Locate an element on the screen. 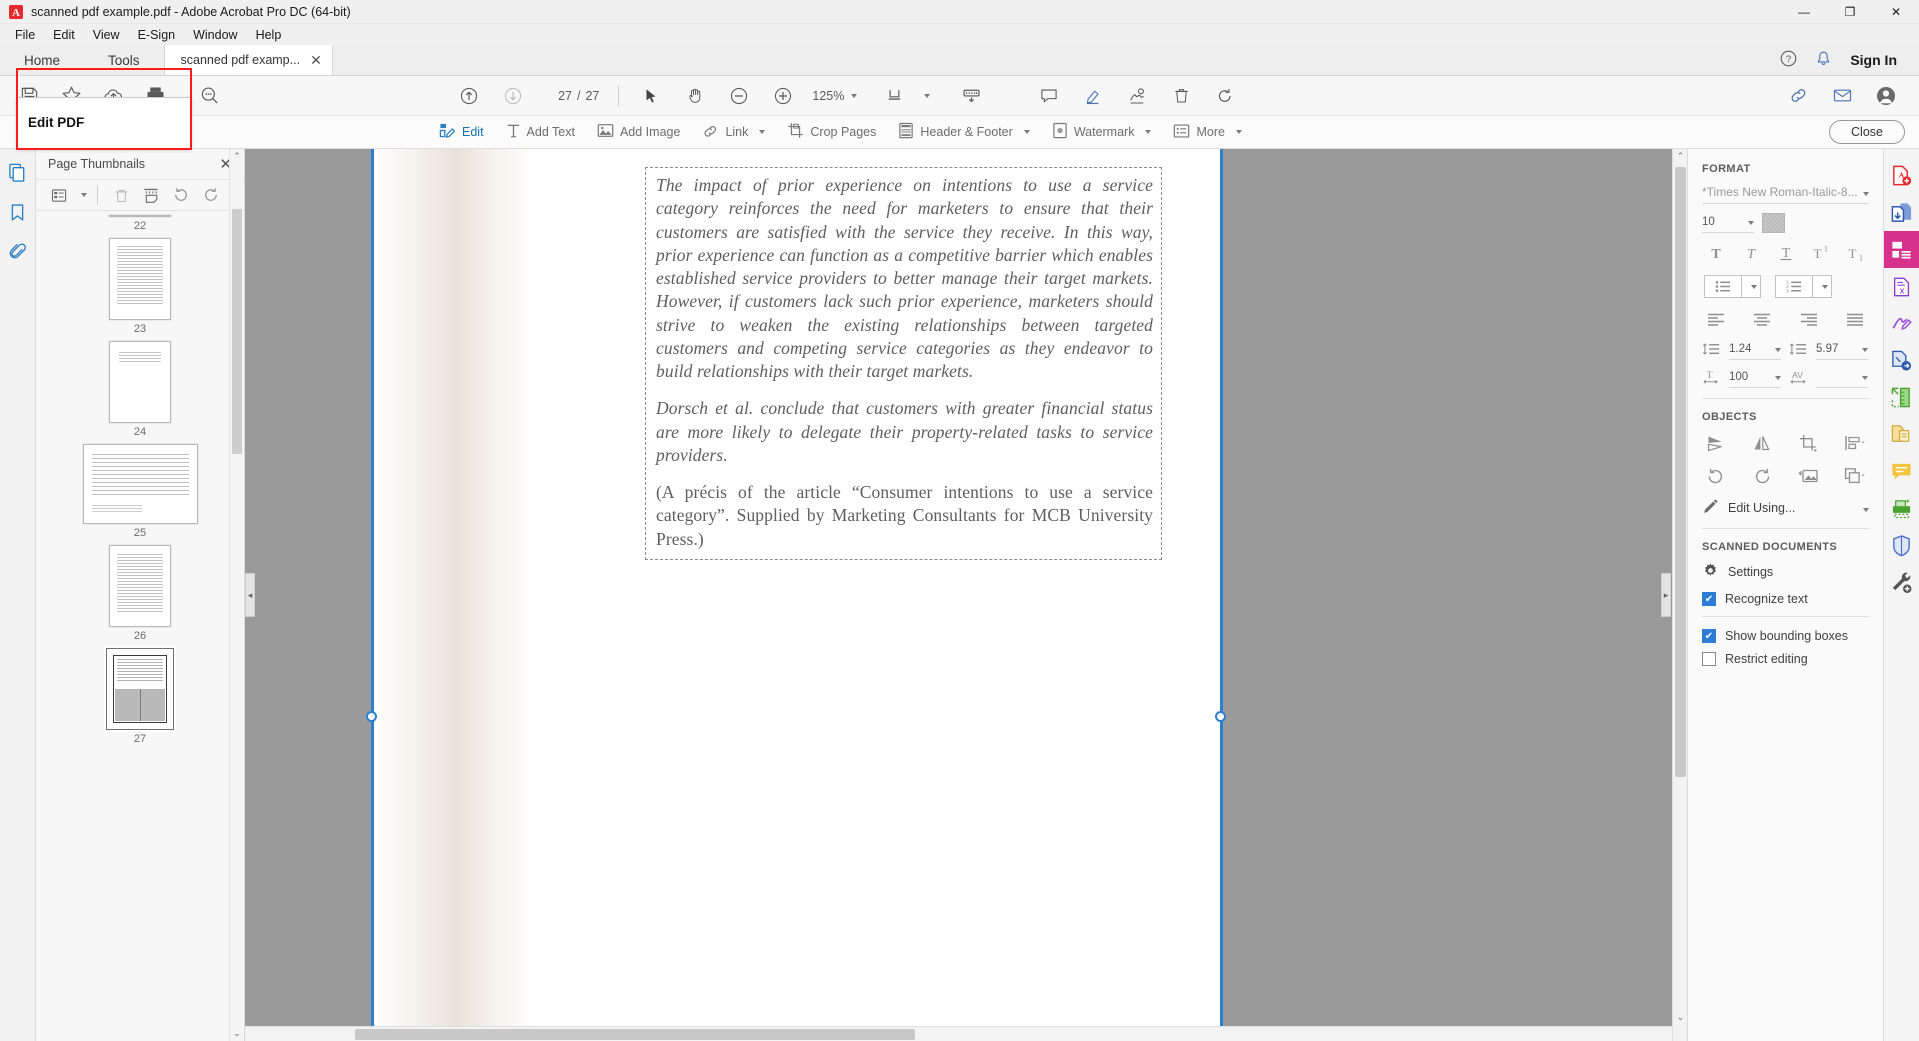 Image resolution: width=1919 pixels, height=1041 pixels. hand-icon is located at coordinates (695, 96).